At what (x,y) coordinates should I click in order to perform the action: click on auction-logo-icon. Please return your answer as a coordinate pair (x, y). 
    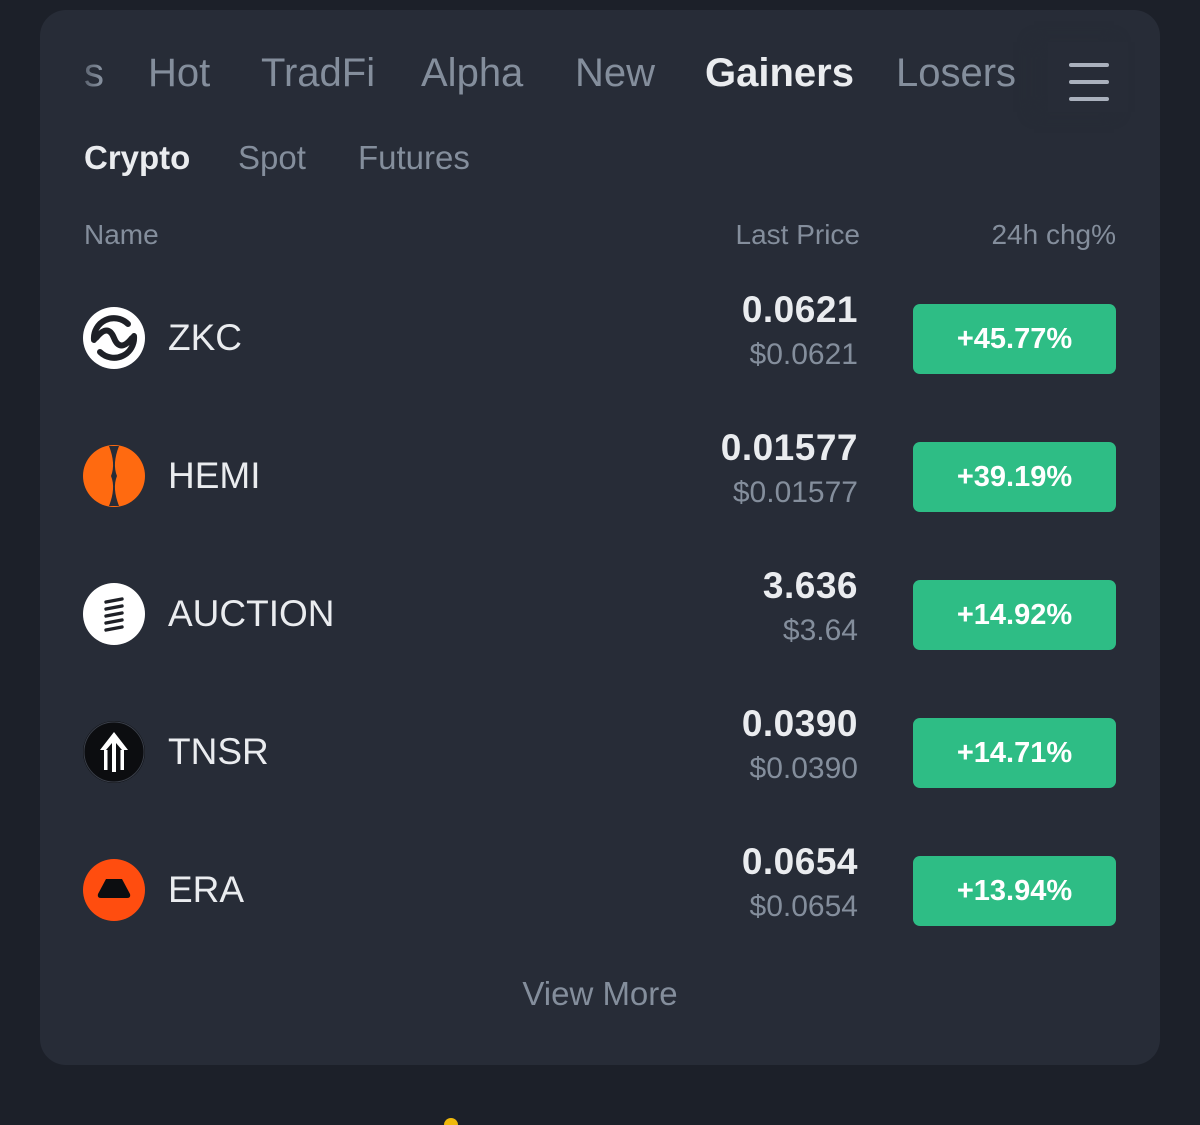
    Looking at the image, I should click on (114, 614).